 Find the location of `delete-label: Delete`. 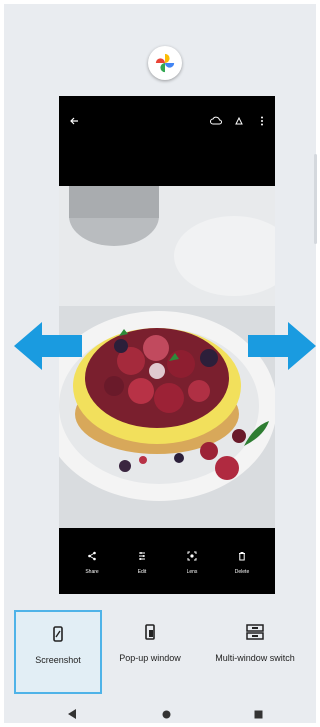

delete-label: Delete is located at coordinates (242, 571).